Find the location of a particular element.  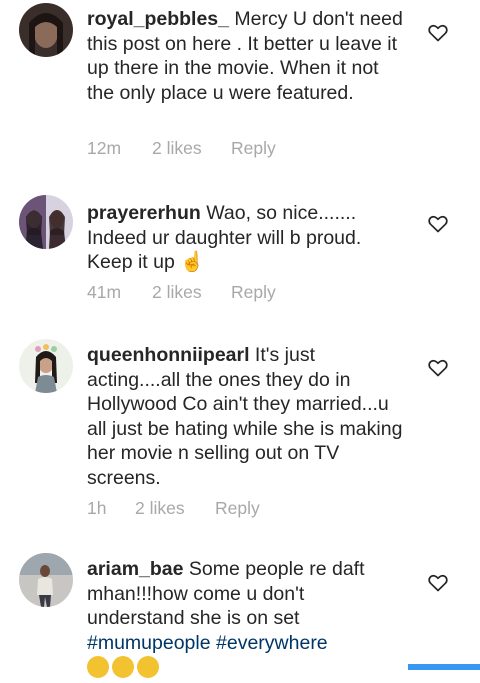

comment-username: prayererhun is located at coordinates (144, 213).